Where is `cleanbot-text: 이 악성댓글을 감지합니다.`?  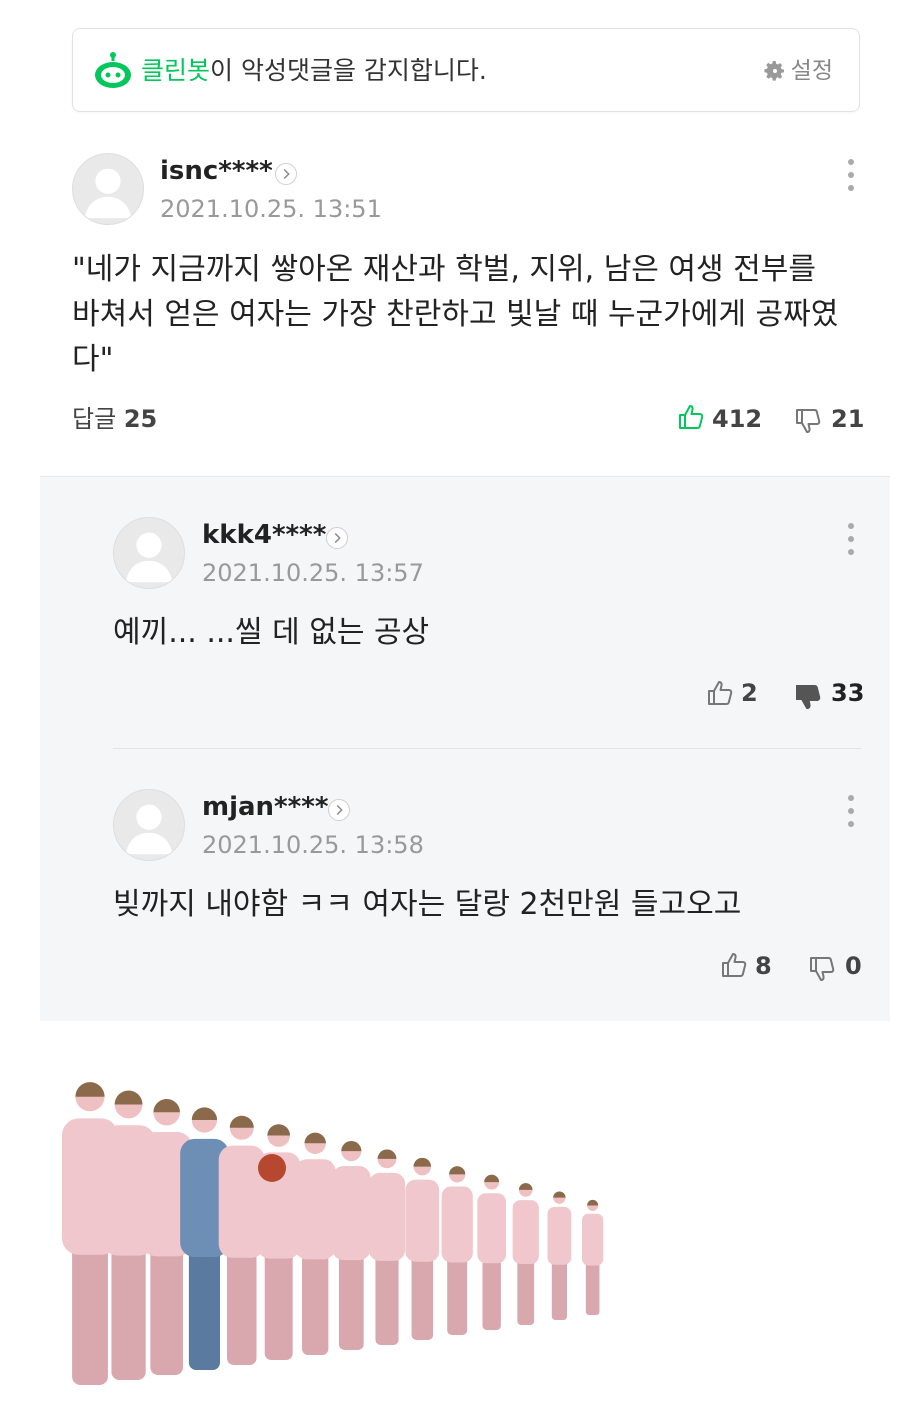 cleanbot-text: 이 악성댓글을 감지합니다. is located at coordinates (348, 70).